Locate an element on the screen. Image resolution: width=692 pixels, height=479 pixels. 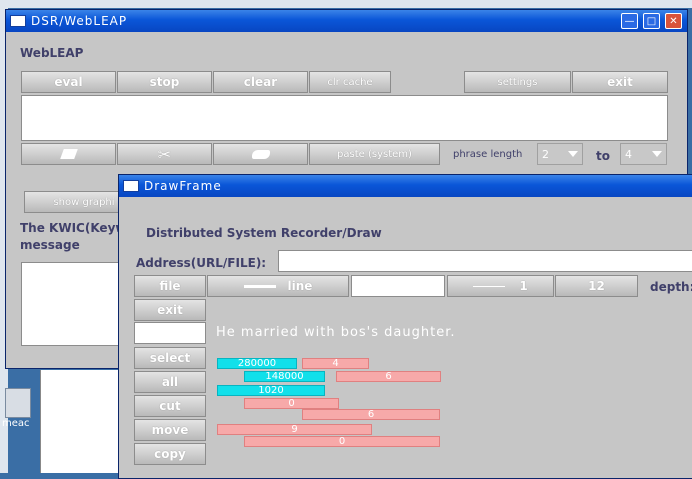
paste-icon is located at coordinates (260, 154).